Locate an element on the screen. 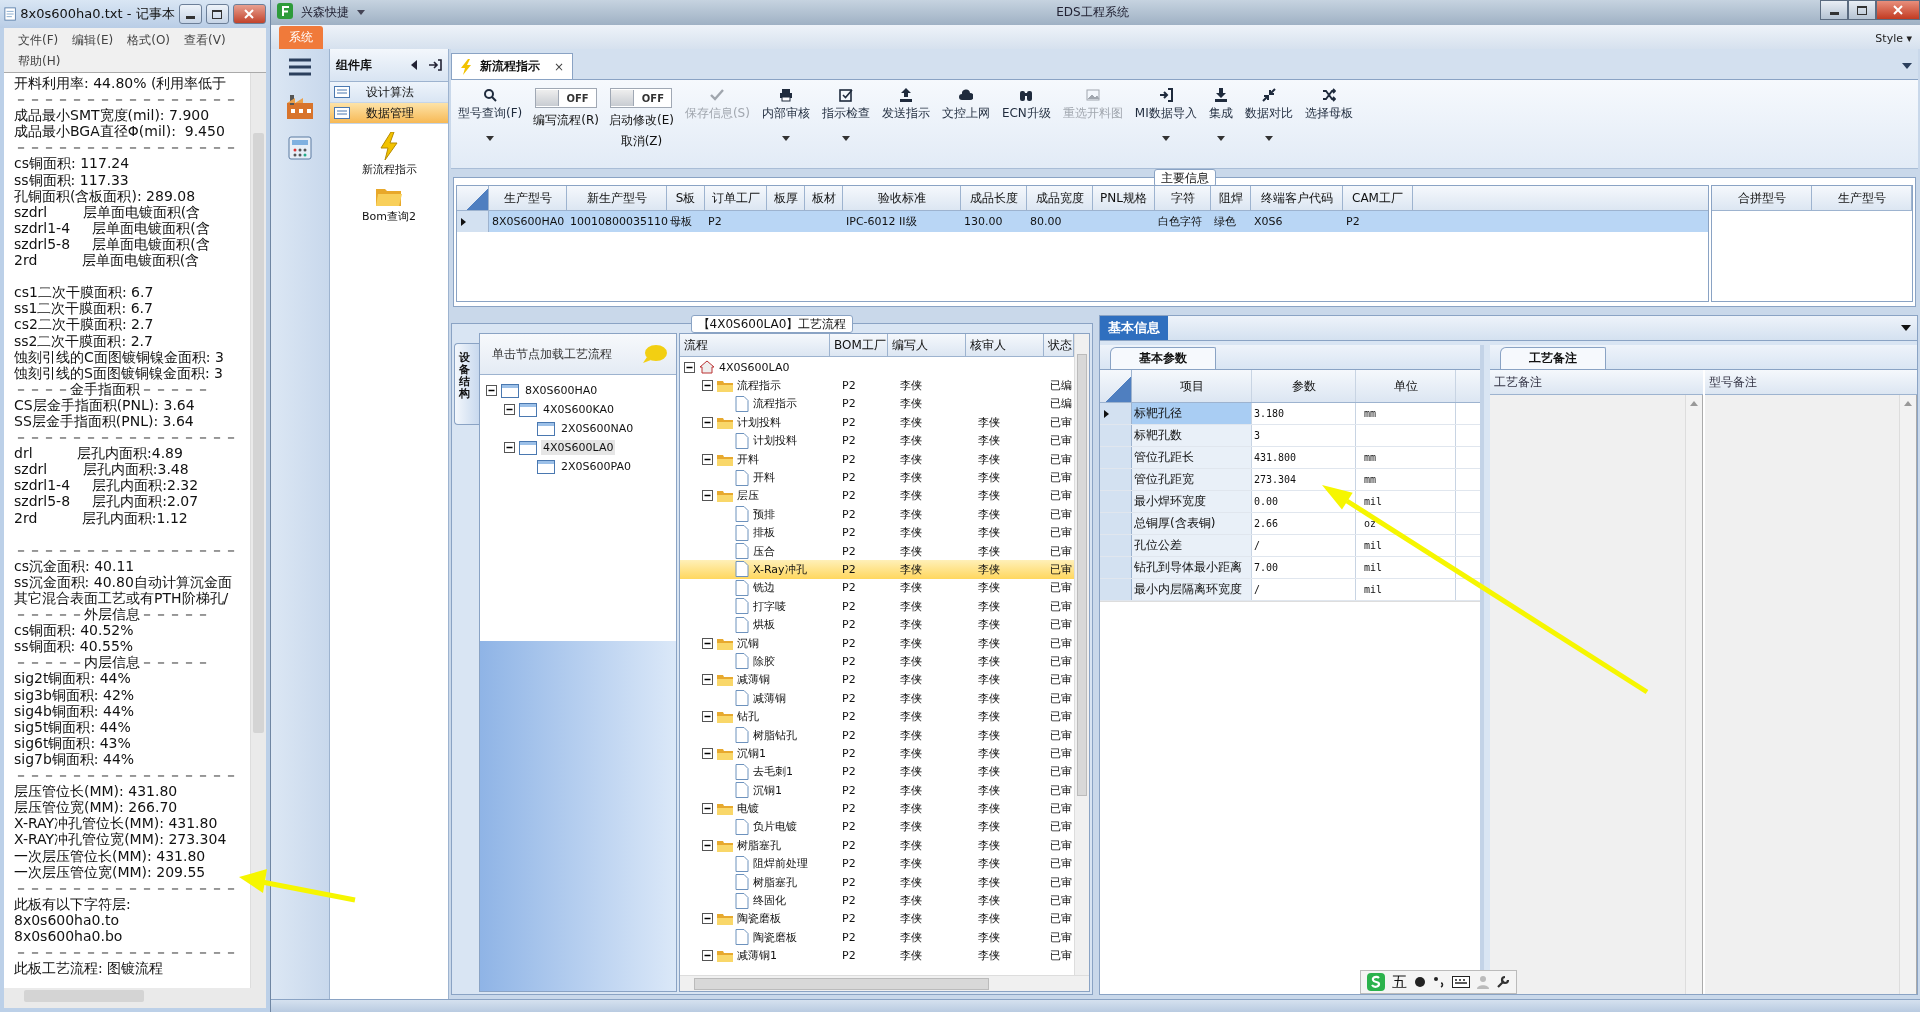 The width and height of the screenshot is (1920, 1012). tree-node: 2X0S600NA0 is located at coordinates (597, 428).